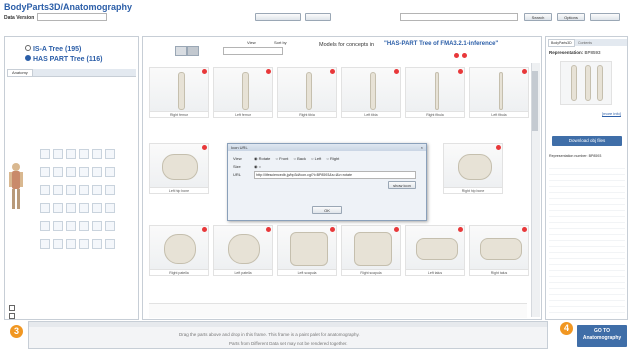  Describe the element at coordinates (316, 158) in the screenshot. I see `view-option-left: ○ Left` at that location.